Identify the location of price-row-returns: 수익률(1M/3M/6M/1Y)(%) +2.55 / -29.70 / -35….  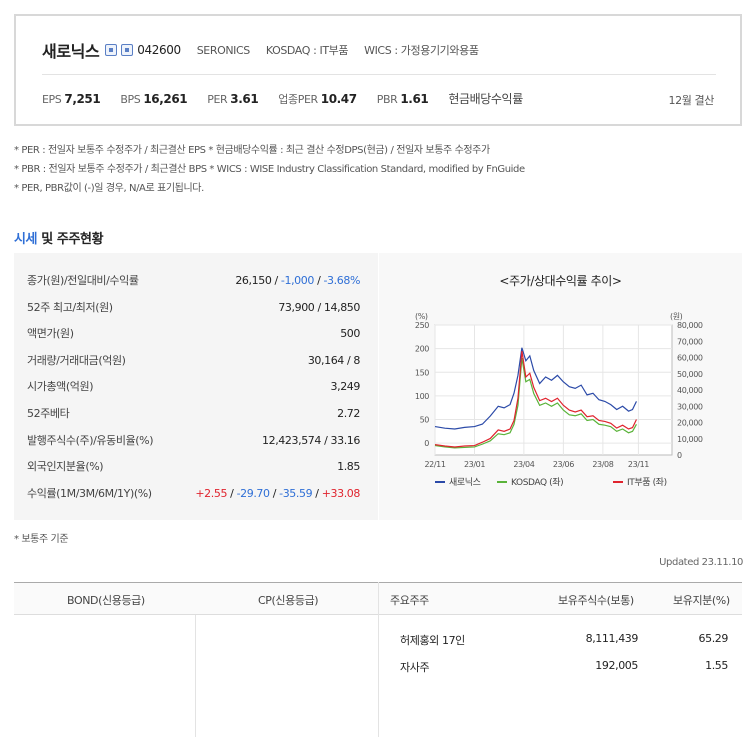
(193, 493).